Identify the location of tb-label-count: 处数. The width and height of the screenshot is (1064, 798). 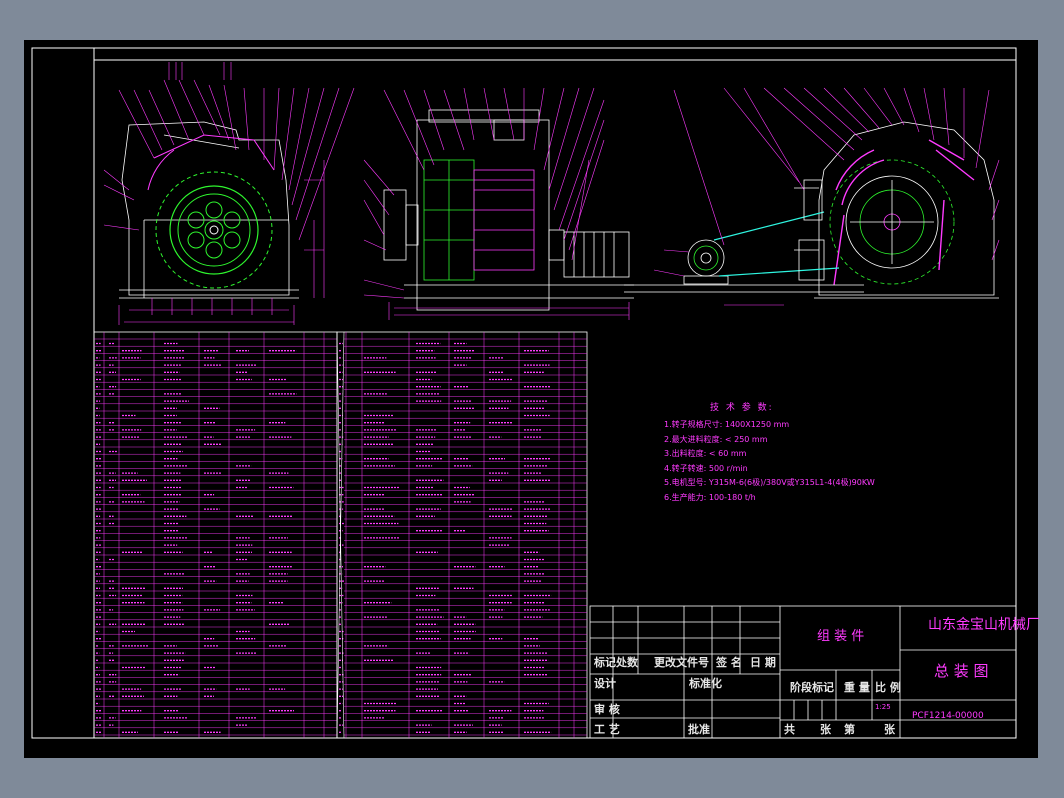
(627, 662).